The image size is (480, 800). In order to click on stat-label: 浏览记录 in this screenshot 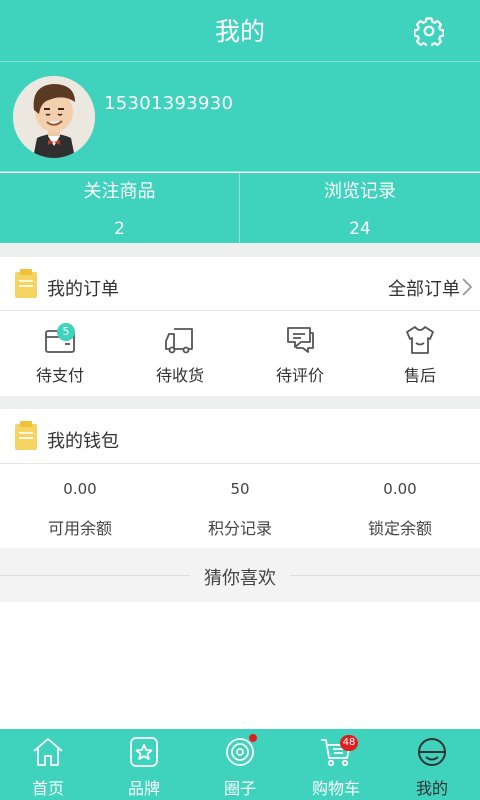, I will do `click(360, 191)`.